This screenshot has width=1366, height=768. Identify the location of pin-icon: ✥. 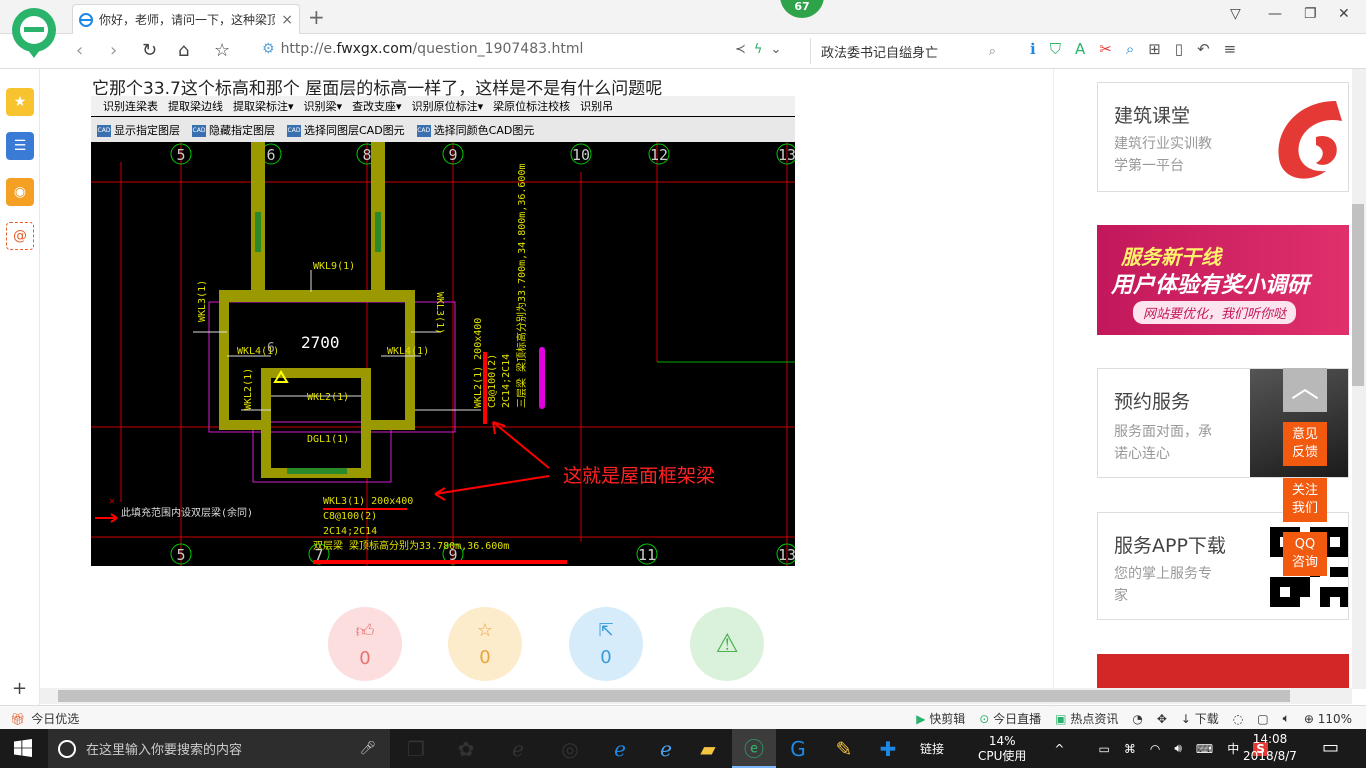
(1162, 719).